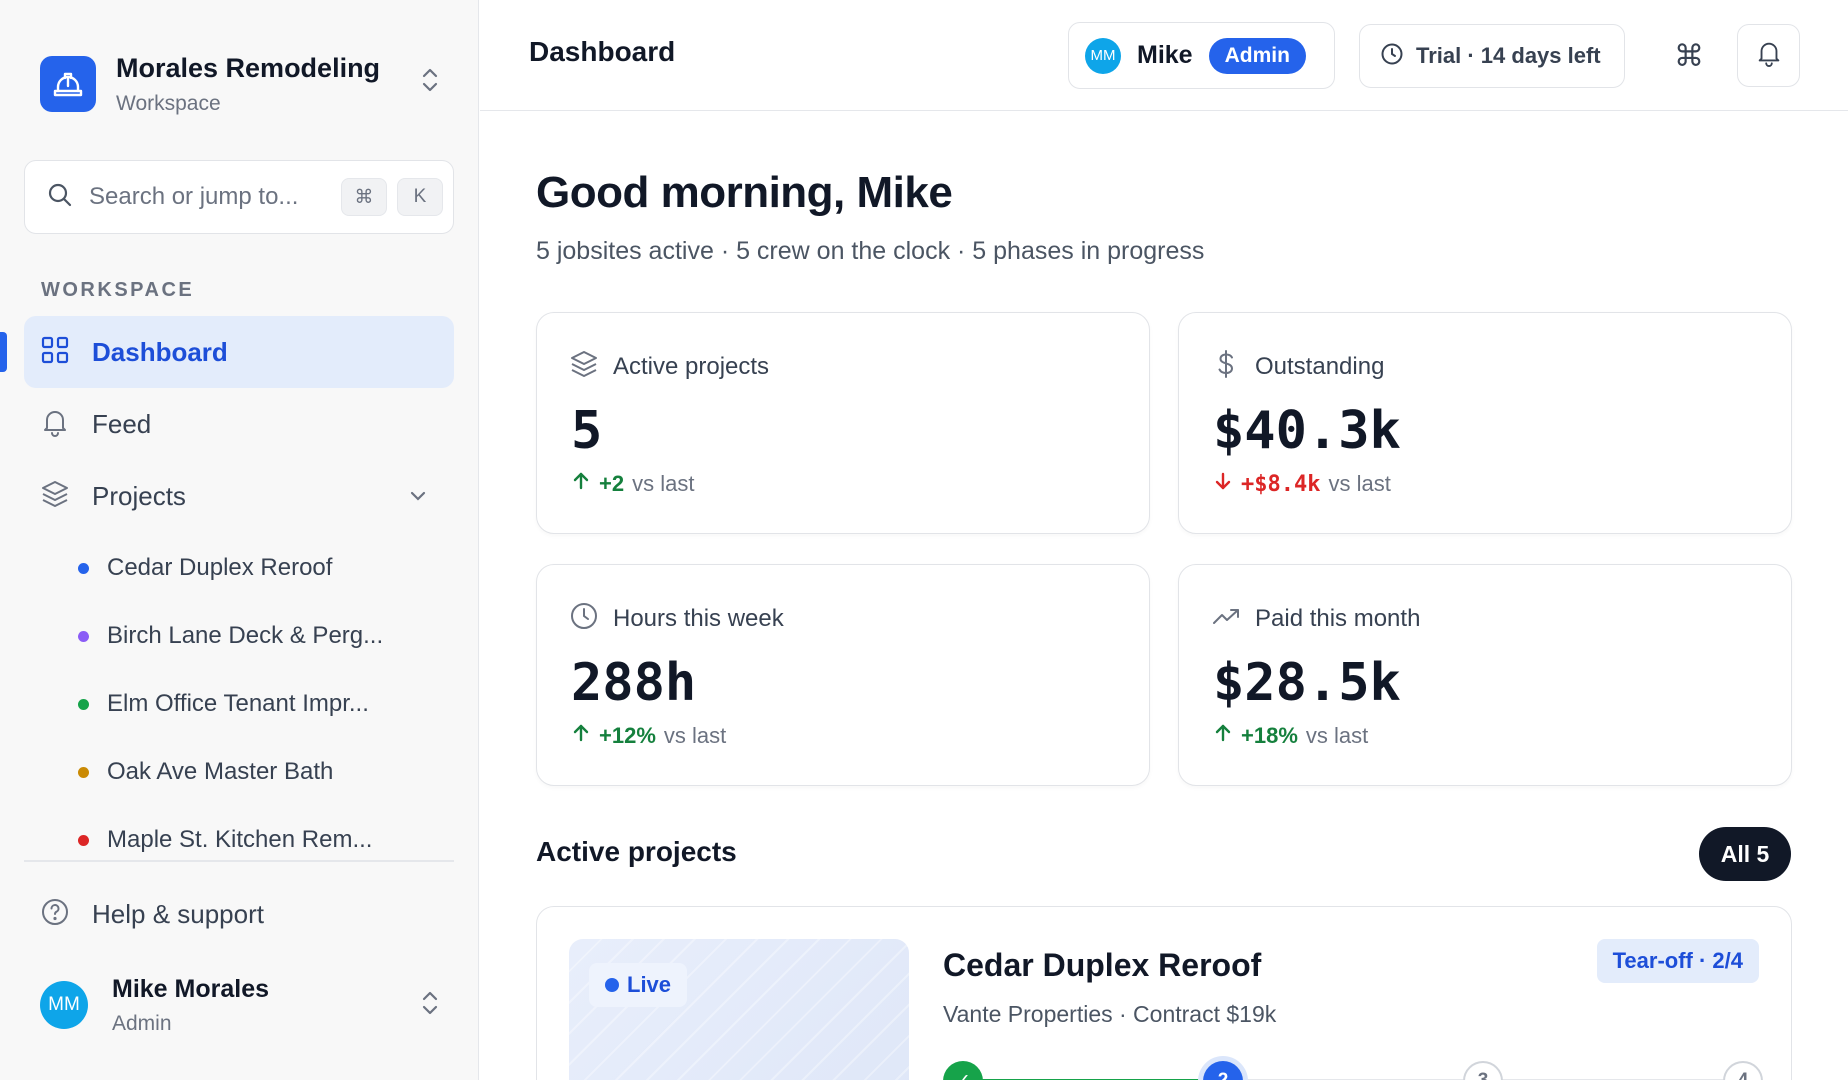 This screenshot has height=1080, width=1848. I want to click on user-name: Mike, so click(1165, 55).